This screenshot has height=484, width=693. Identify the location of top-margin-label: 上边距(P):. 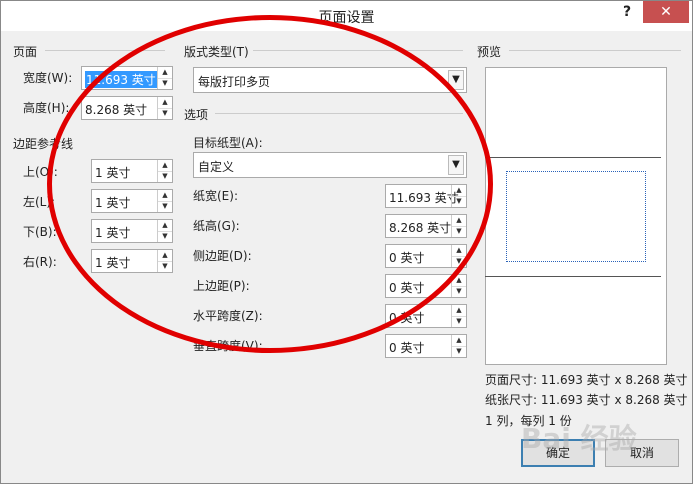
(221, 286).